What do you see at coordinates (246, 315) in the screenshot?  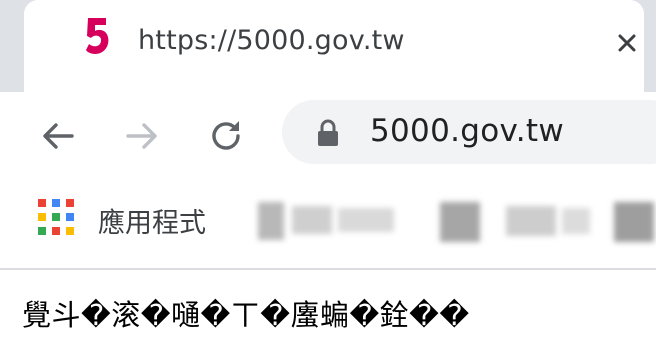 I see `garbled-page-text: 覺斗�滚�嗵�ㄒ�螷蝙�銓��` at bounding box center [246, 315].